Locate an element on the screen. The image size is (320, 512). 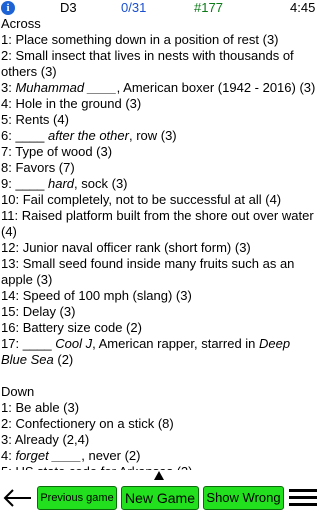
down-heading: Down is located at coordinates (18, 391).